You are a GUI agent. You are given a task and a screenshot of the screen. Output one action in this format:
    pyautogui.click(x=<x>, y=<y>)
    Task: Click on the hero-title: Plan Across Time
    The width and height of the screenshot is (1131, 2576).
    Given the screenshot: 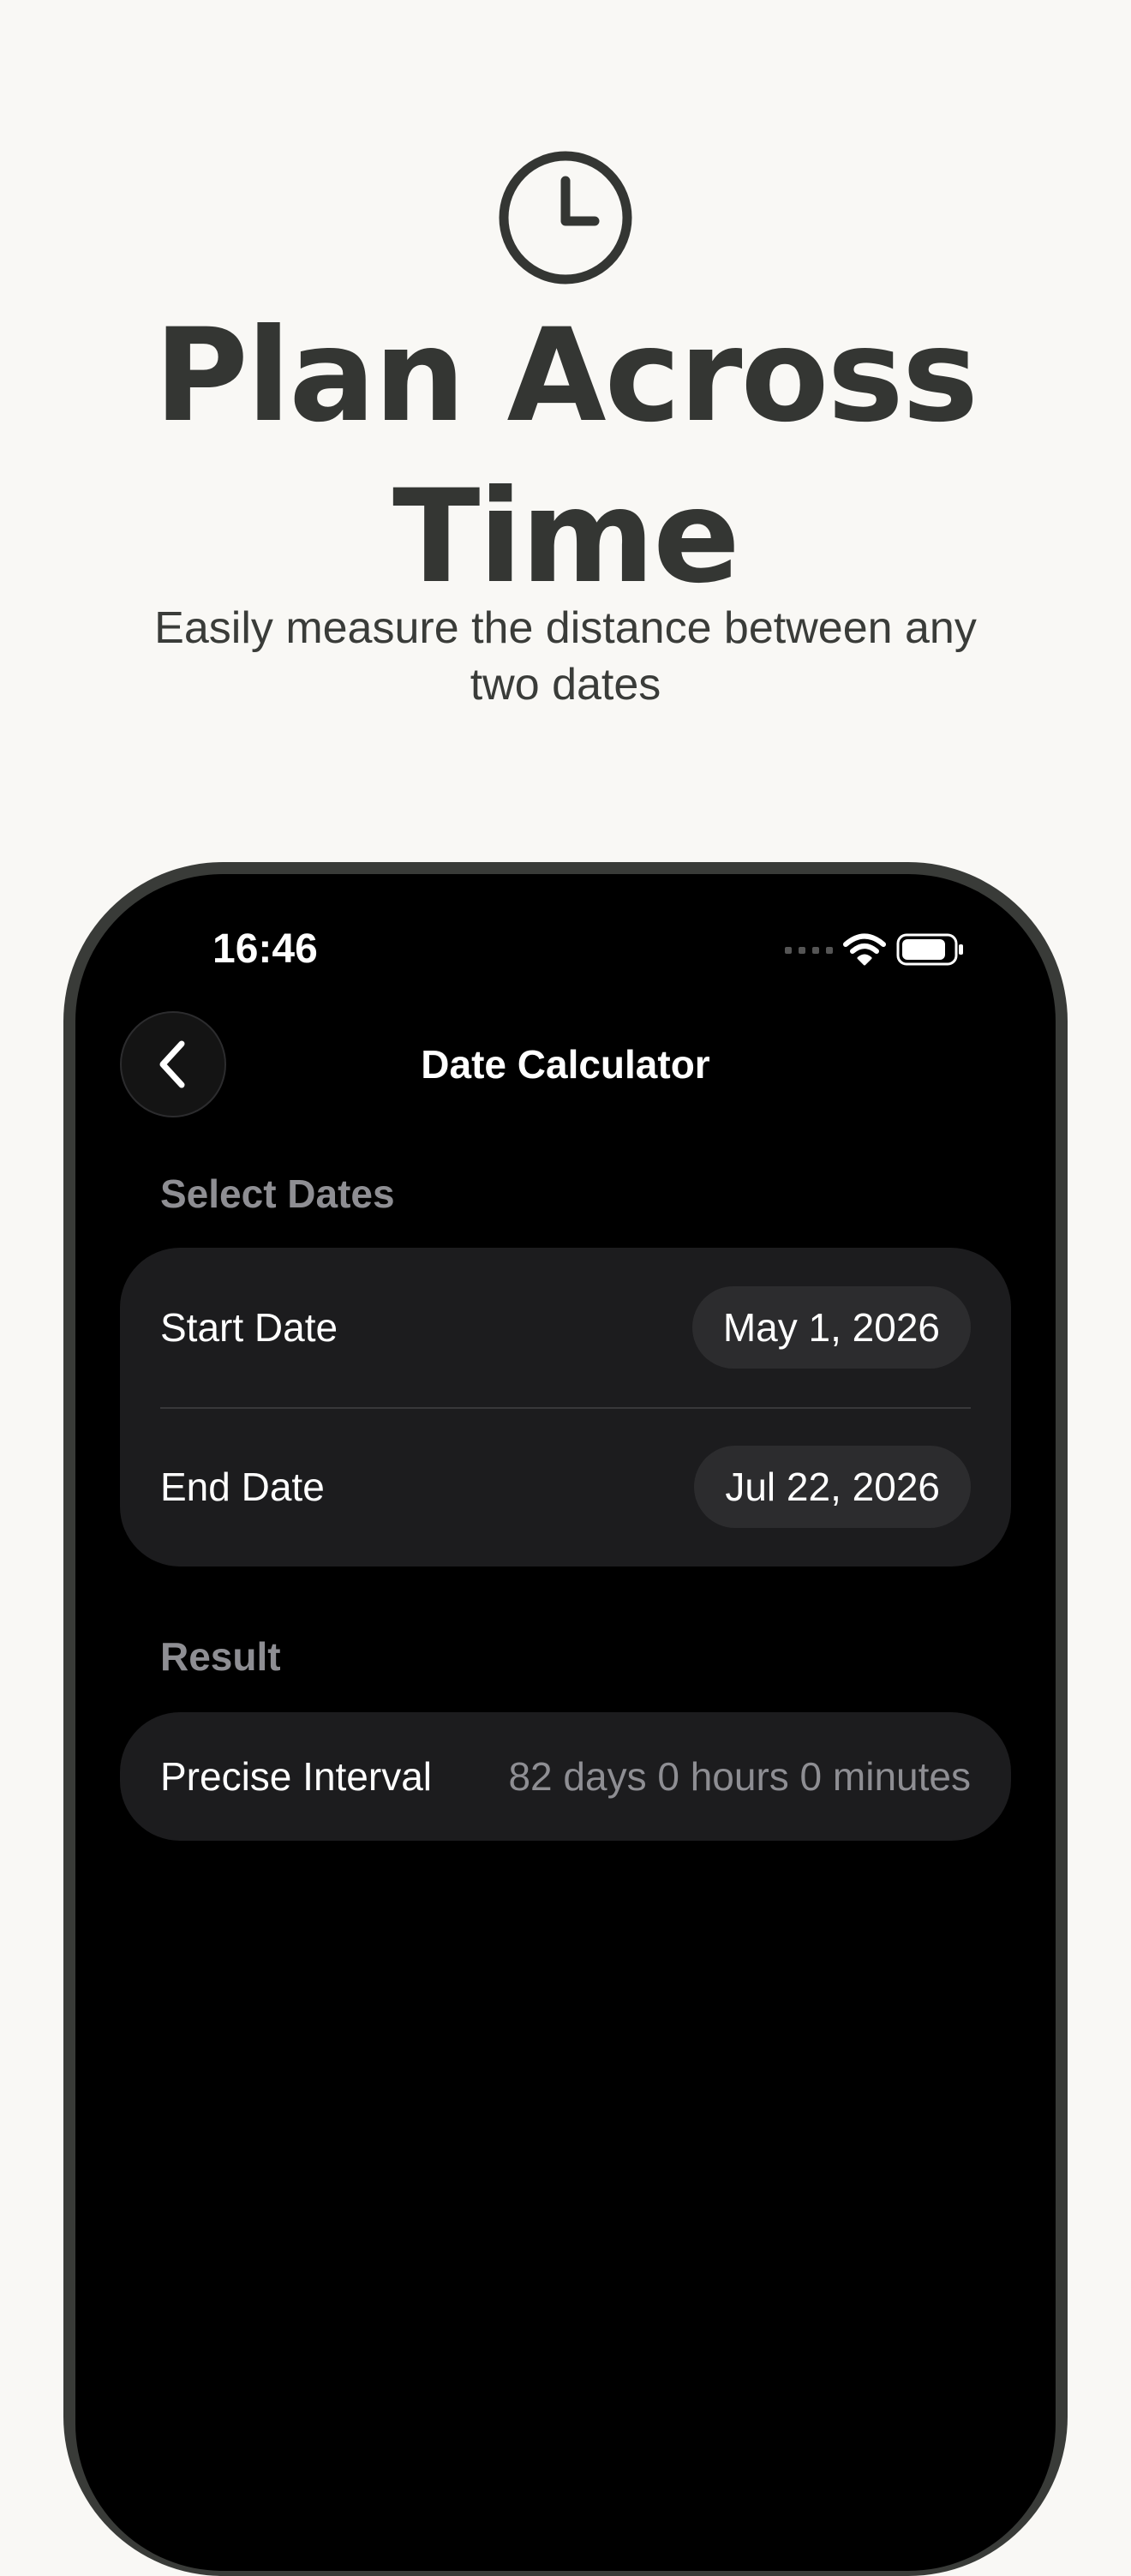 What is the action you would take?
    pyautogui.click(x=565, y=457)
    